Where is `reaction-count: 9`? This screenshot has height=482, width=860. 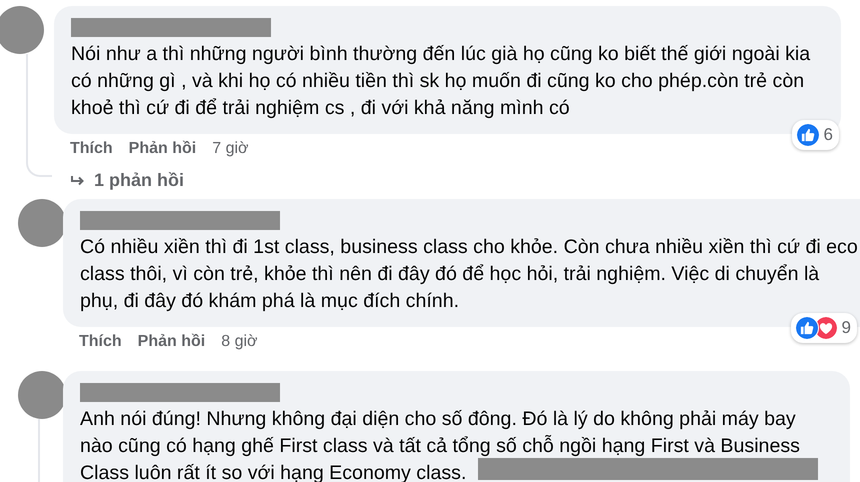 reaction-count: 9 is located at coordinates (846, 328).